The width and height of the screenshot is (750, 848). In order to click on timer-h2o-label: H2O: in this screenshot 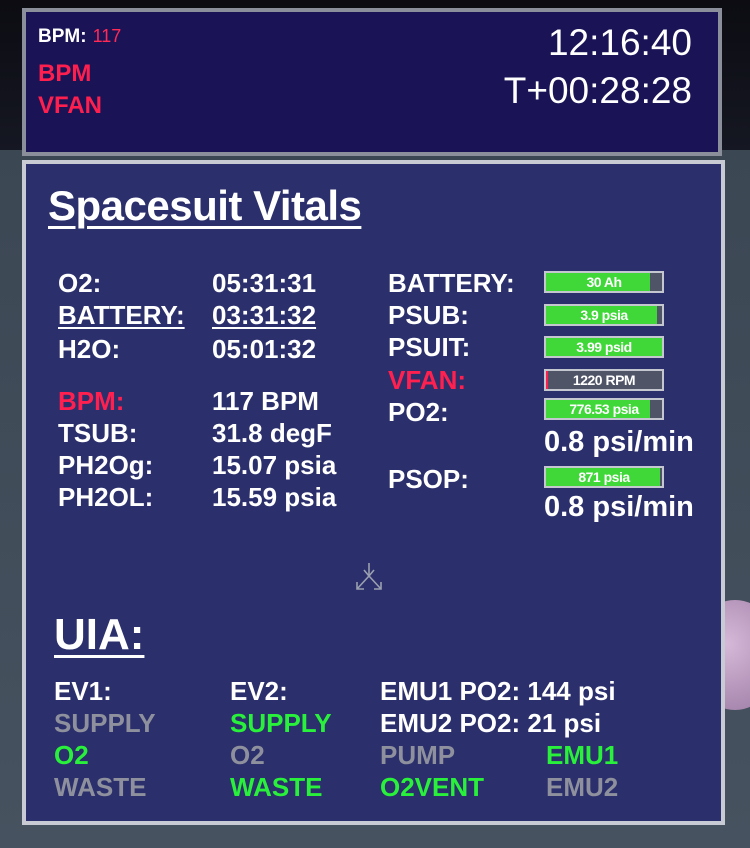, I will do `click(89, 349)`.